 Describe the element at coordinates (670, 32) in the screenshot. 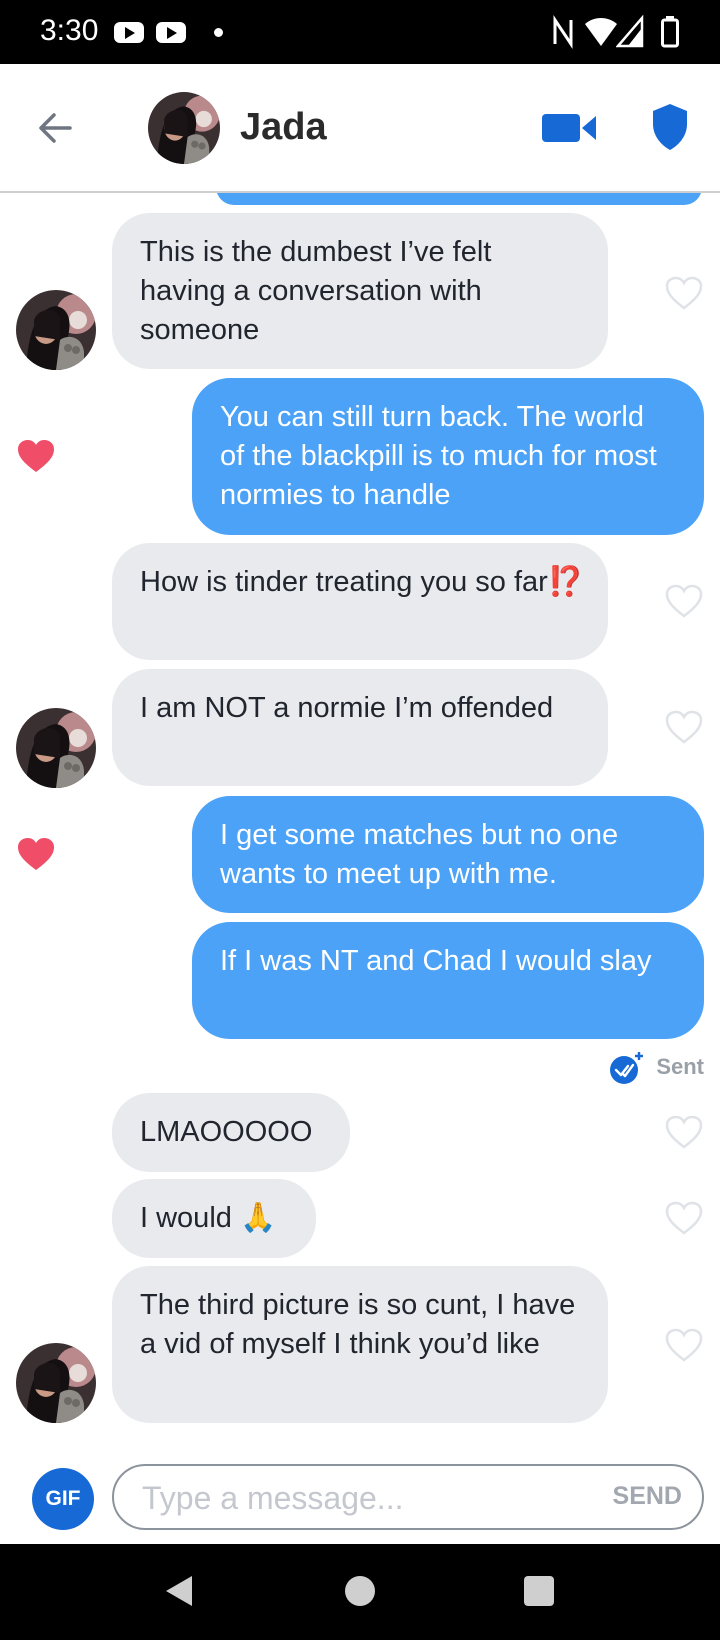

I see `battery-icon` at that location.